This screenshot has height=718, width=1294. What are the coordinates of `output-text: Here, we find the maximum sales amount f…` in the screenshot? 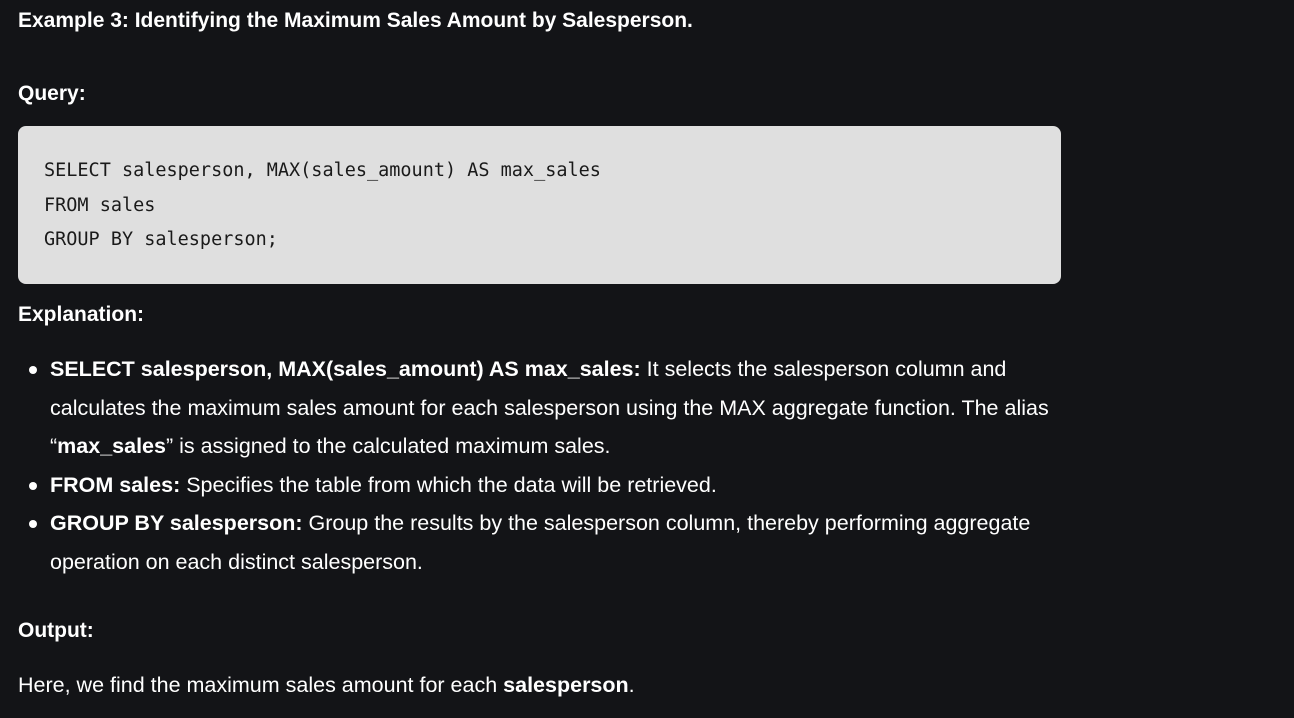 It's located at (261, 685).